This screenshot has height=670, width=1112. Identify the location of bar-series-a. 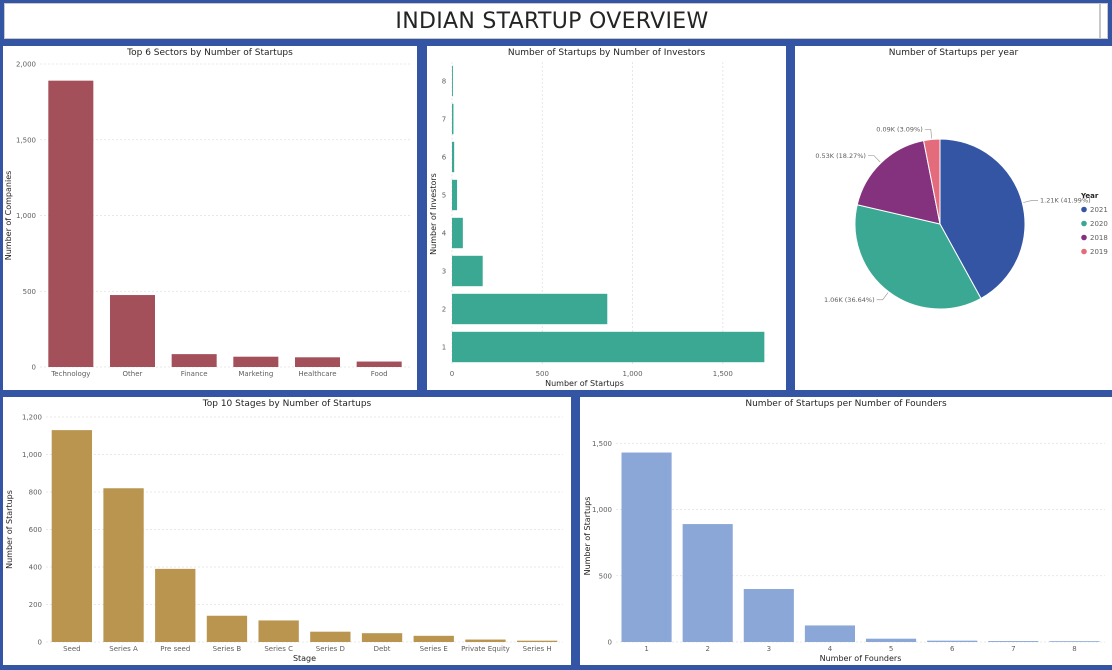
(123, 565).